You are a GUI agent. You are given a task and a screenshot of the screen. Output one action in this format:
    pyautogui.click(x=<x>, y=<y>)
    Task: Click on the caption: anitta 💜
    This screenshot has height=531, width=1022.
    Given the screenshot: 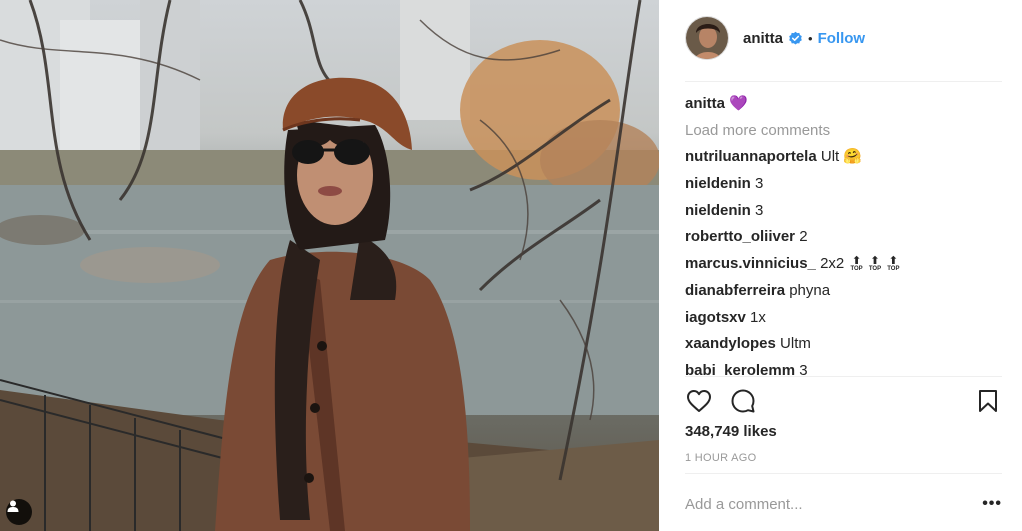 What is the action you would take?
    pyautogui.click(x=843, y=106)
    